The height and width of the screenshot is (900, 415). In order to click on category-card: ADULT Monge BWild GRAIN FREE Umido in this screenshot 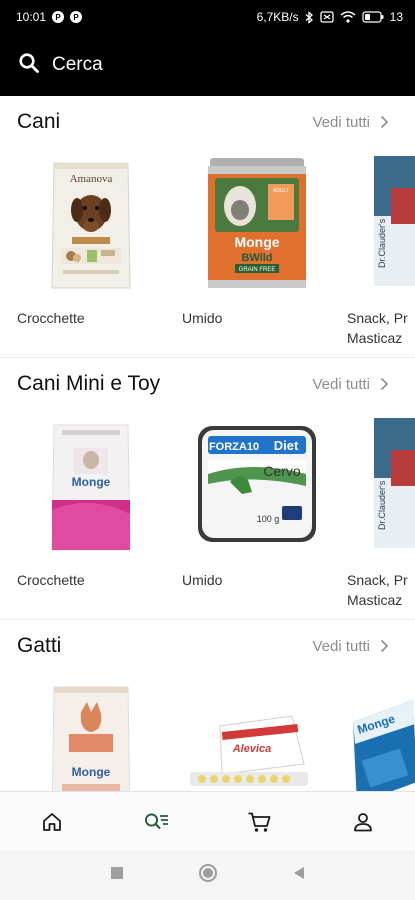, I will do `click(257, 253)`.